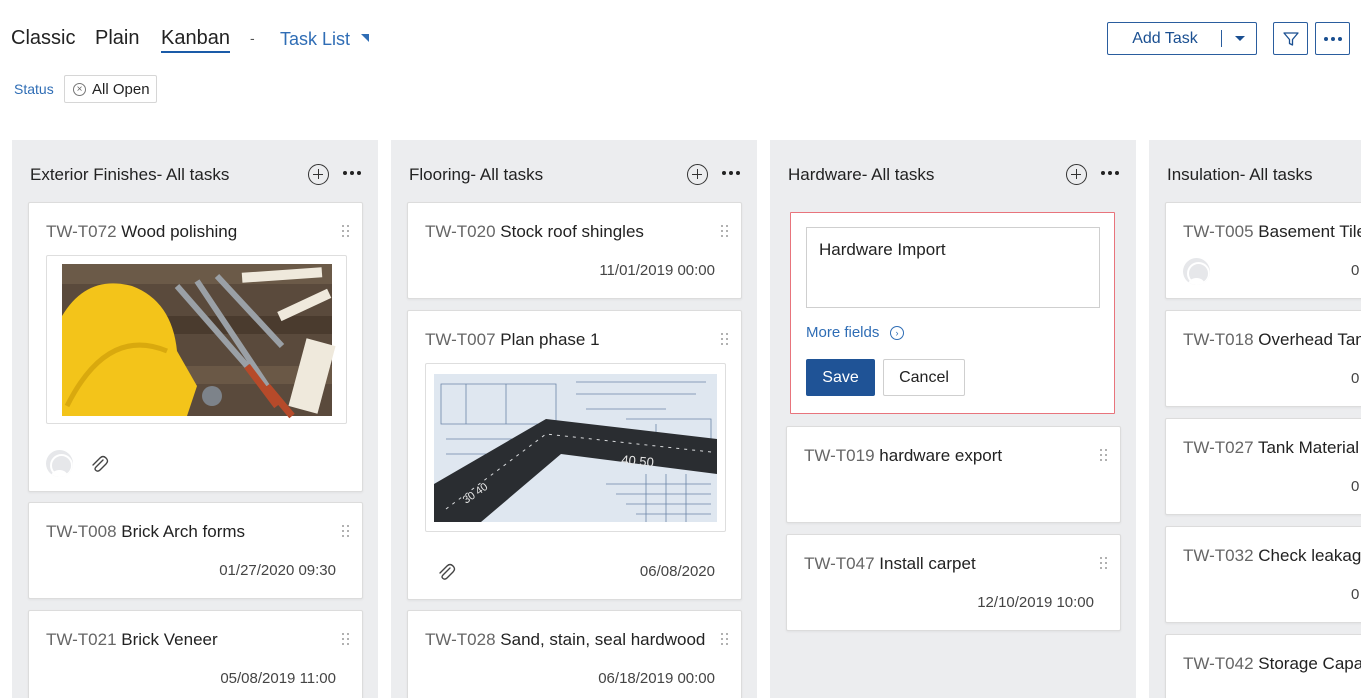 This screenshot has width=1361, height=698. Describe the element at coordinates (1263, 466) in the screenshot. I see `task-card: TW-T027 Tank Material 0` at that location.